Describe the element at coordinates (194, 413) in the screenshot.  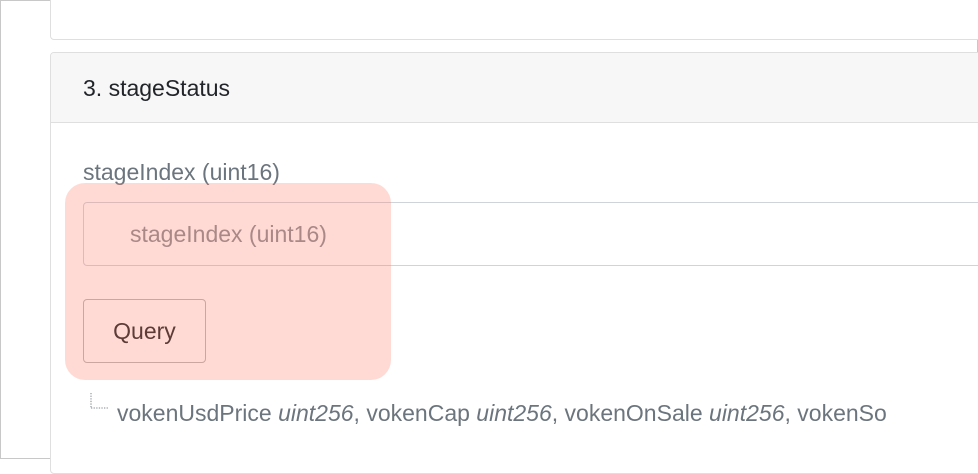
I see `output-name: vokenUsdPrice` at that location.